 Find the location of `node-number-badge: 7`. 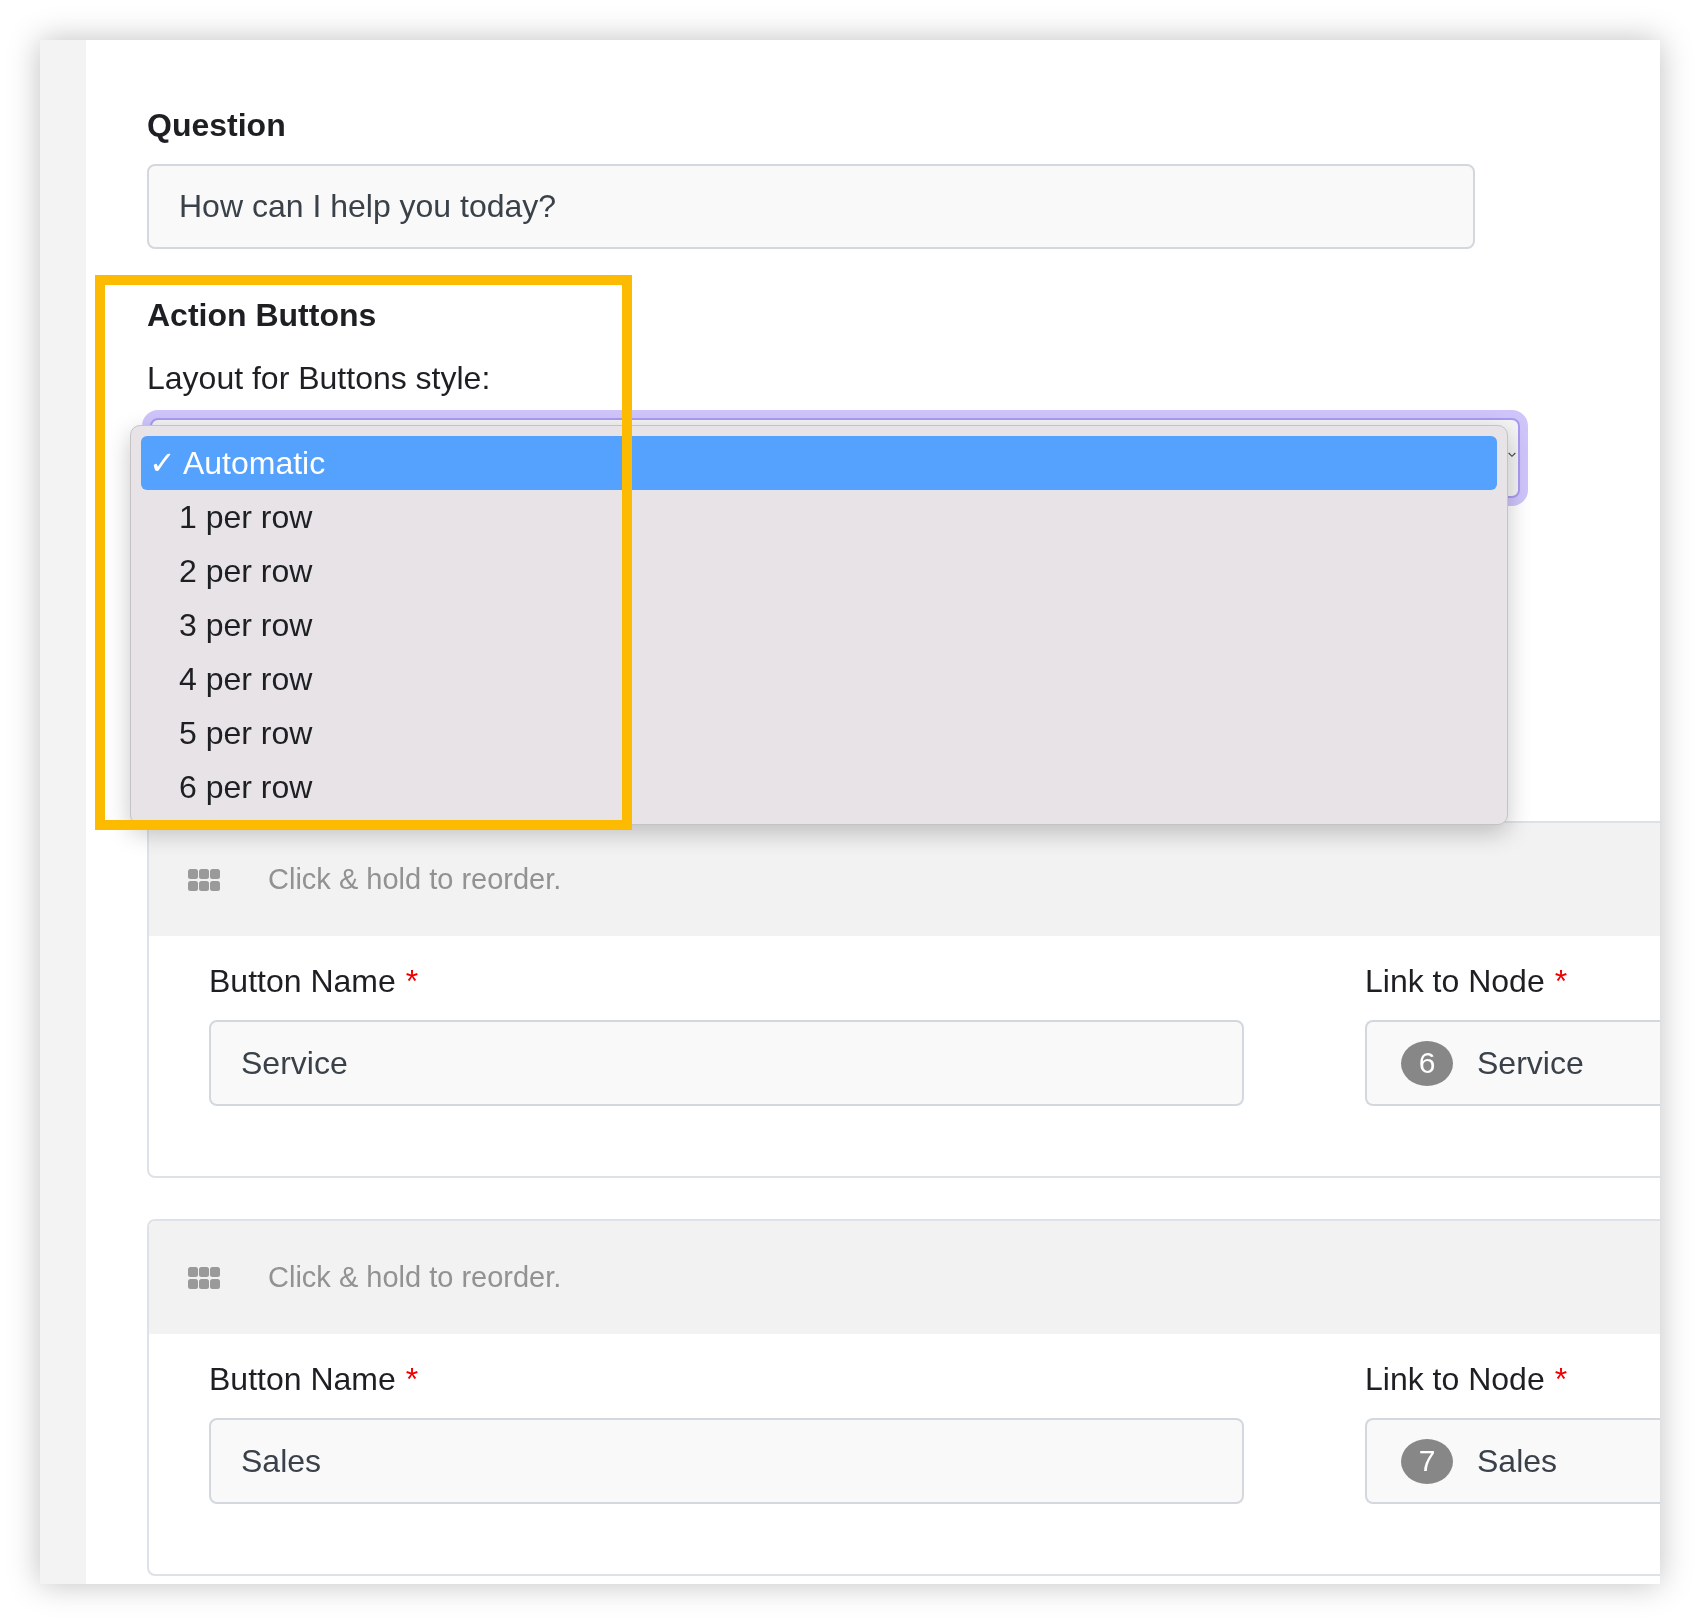

node-number-badge: 7 is located at coordinates (1427, 1461).